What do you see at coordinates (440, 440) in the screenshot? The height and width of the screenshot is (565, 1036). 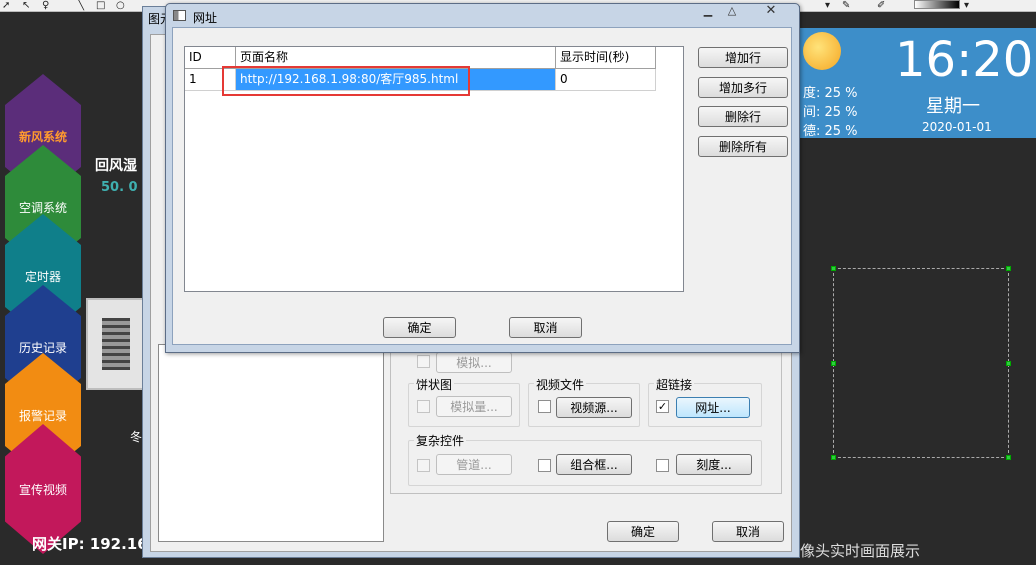 I see `complex-controls-label: 复杂控件` at bounding box center [440, 440].